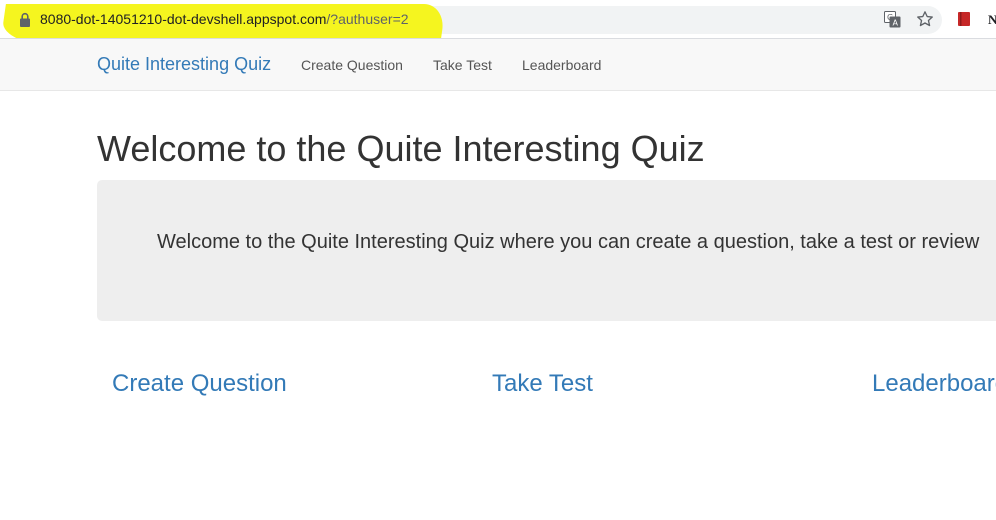 Image resolution: width=996 pixels, height=520 pixels. Describe the element at coordinates (925, 19) in the screenshot. I see `bookmark-star-icon` at that location.